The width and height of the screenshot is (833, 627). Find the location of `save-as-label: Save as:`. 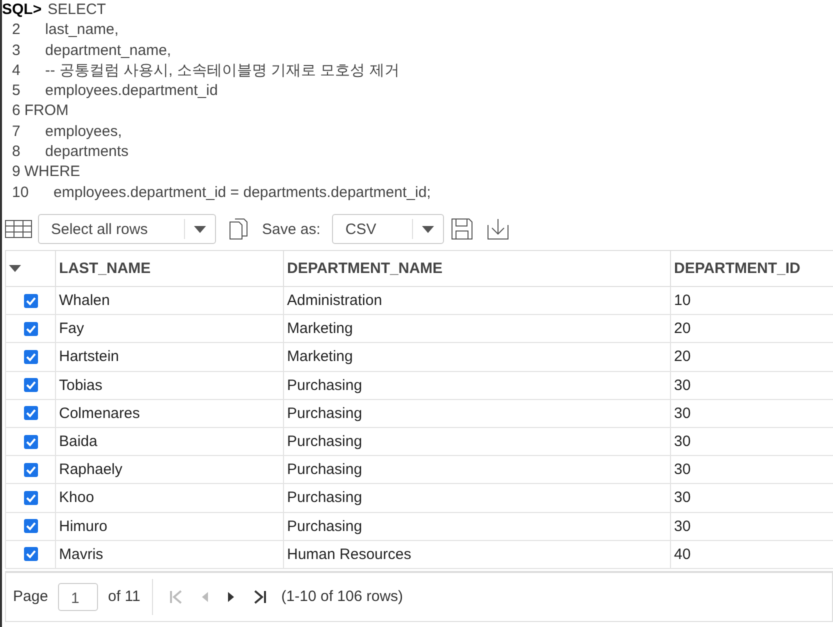

save-as-label: Save as: is located at coordinates (291, 229).